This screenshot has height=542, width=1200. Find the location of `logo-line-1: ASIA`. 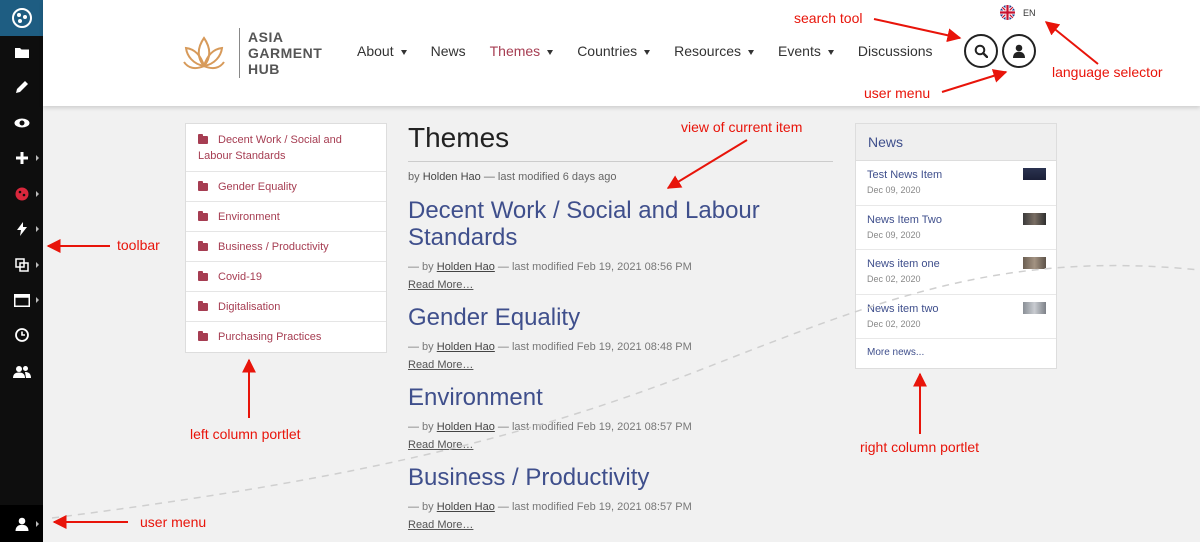

logo-line-1: ASIA is located at coordinates (266, 37).